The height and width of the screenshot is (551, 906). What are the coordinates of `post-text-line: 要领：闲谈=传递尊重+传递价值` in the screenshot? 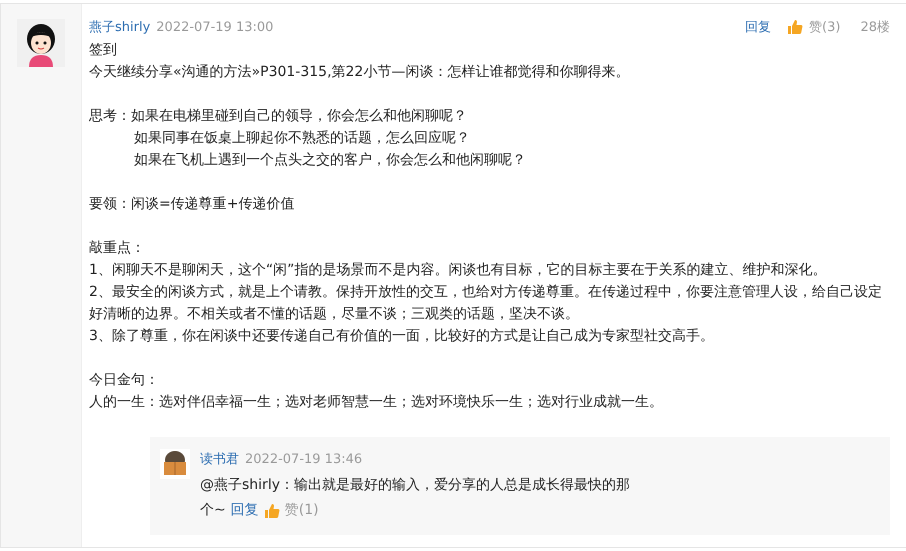 It's located at (192, 204).